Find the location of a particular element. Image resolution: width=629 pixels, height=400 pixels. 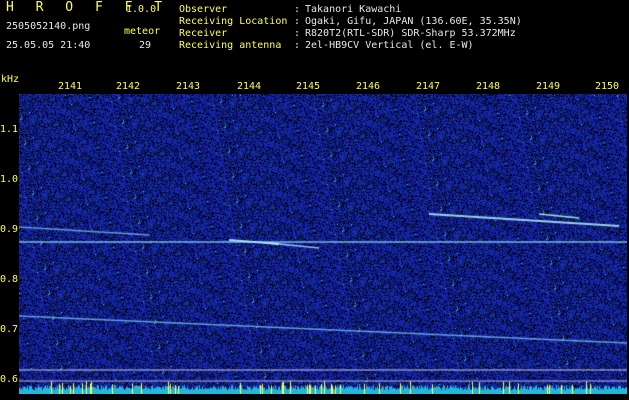

minute-tick-label: 2144 is located at coordinates (249, 86).